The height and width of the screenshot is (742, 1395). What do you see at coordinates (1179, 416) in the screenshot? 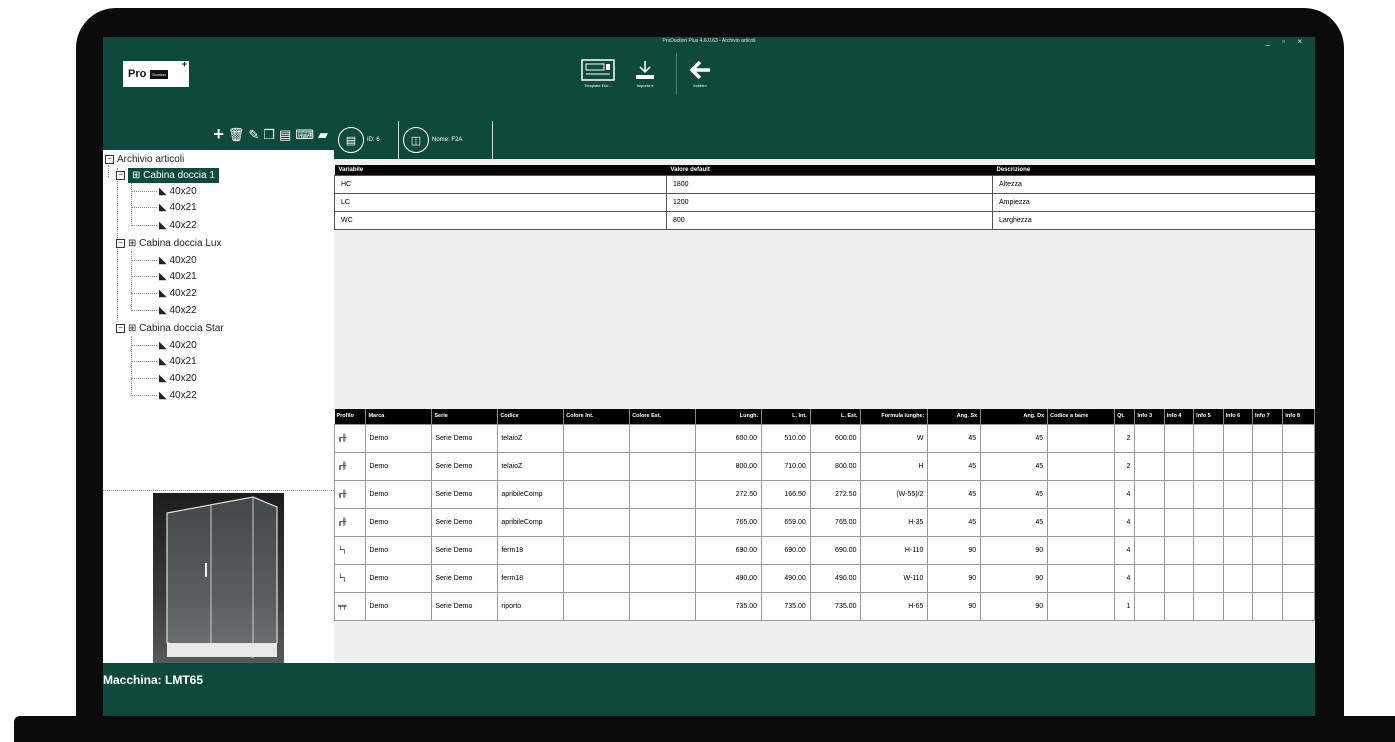
I see `column-header: Info 4` at bounding box center [1179, 416].